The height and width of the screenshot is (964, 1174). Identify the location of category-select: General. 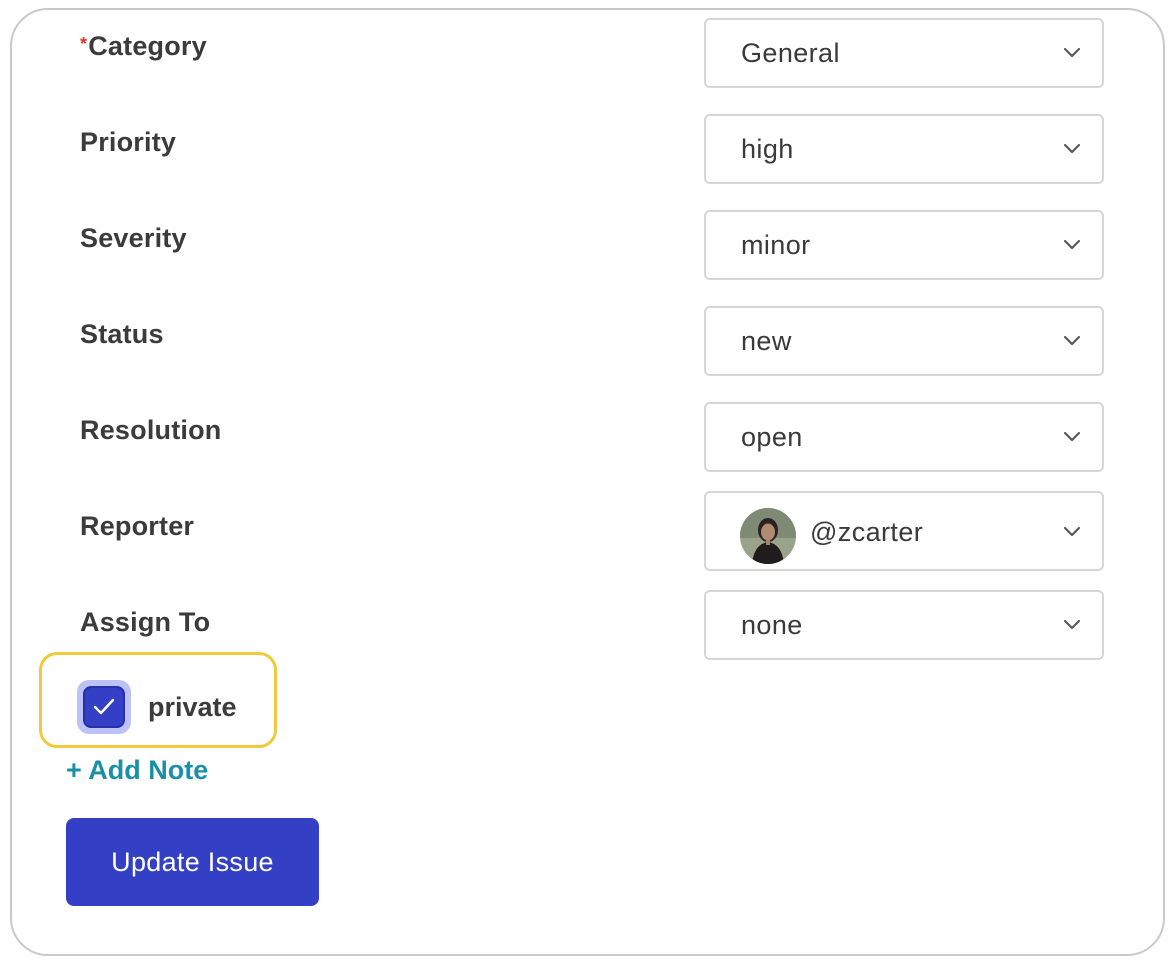
(904, 53).